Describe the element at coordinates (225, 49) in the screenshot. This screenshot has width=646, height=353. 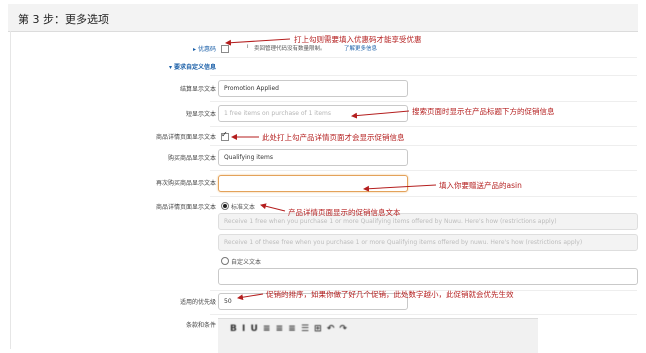
I see `promo-code-checkbox` at that location.